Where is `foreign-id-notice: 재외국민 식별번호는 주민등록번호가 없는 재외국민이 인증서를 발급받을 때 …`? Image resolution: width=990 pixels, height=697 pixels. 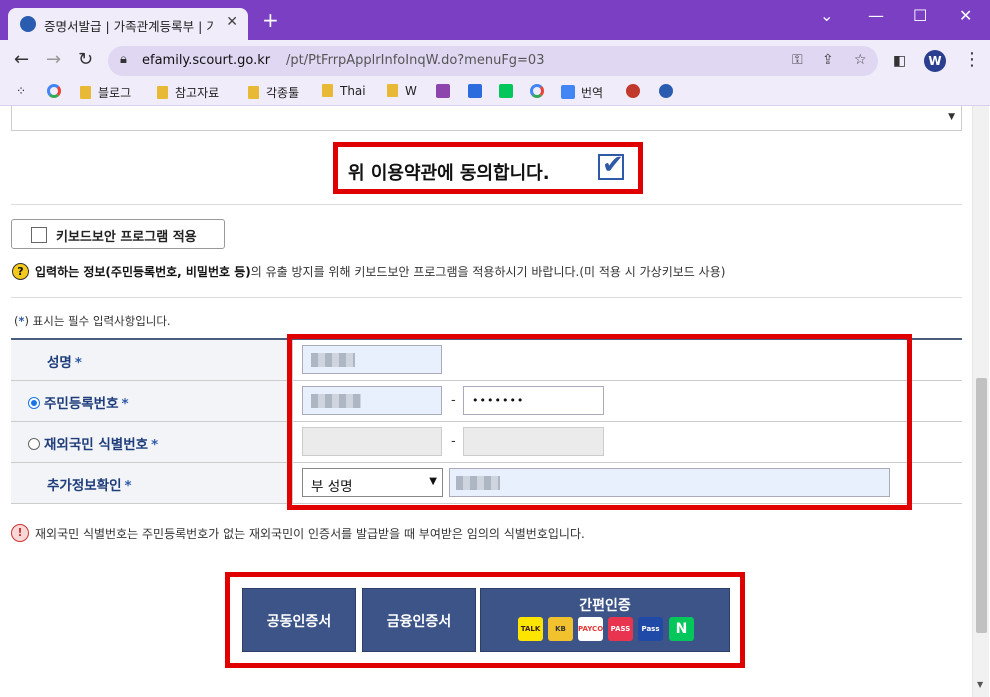
foreign-id-notice: 재외국민 식별번호는 주민등록번호가 없는 재외국민이 인증서를 발급받을 때 … is located at coordinates (310, 533).